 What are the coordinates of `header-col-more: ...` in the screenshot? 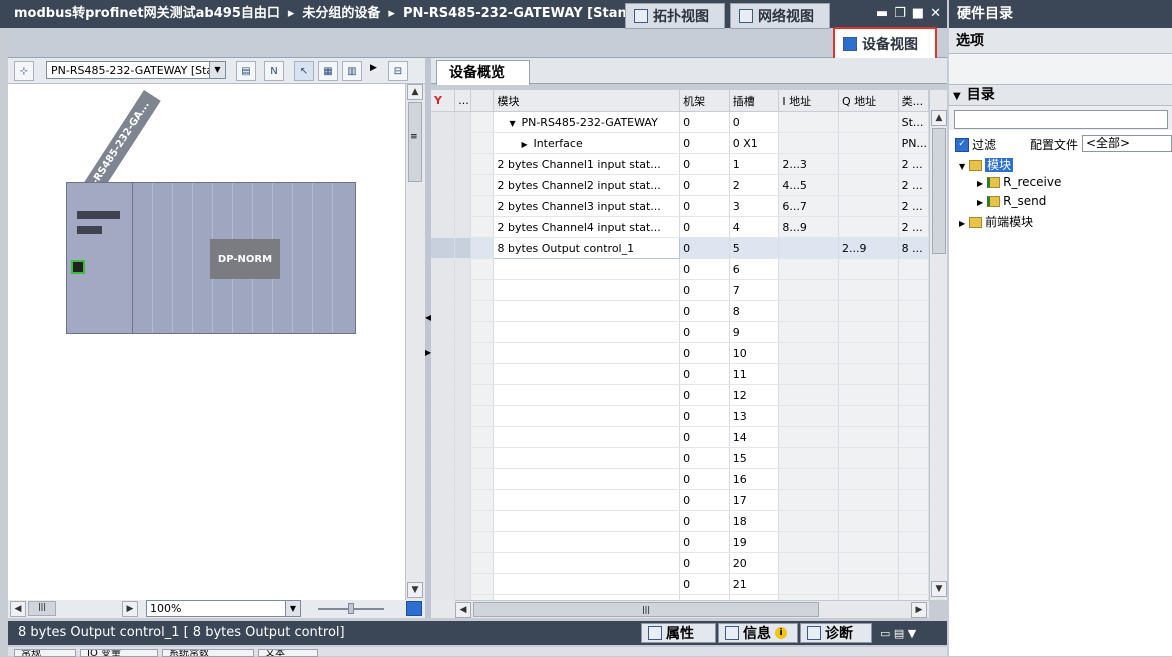 It's located at (462, 101).